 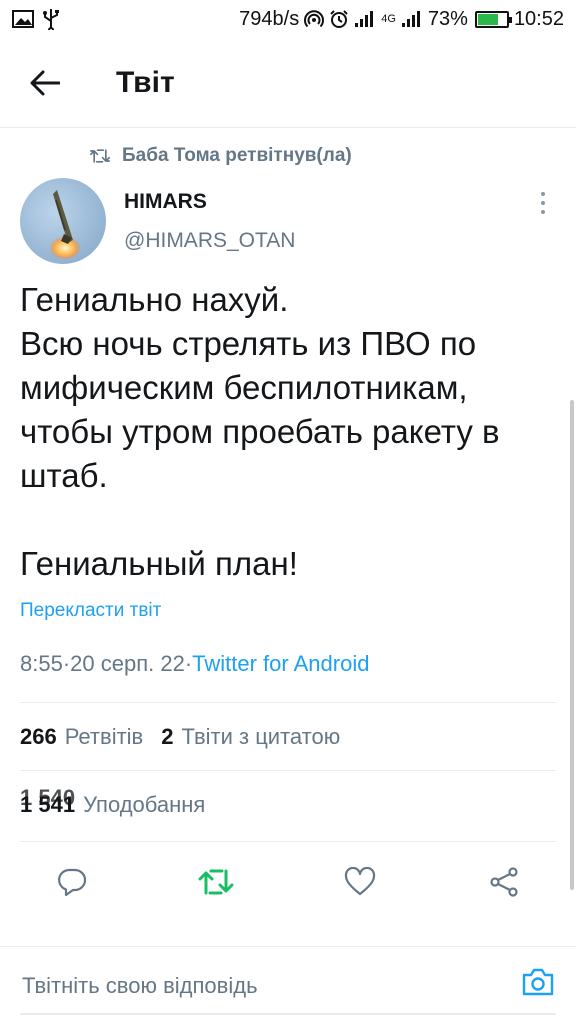 What do you see at coordinates (165, 202) in the screenshot?
I see `author-name: HIMARS` at bounding box center [165, 202].